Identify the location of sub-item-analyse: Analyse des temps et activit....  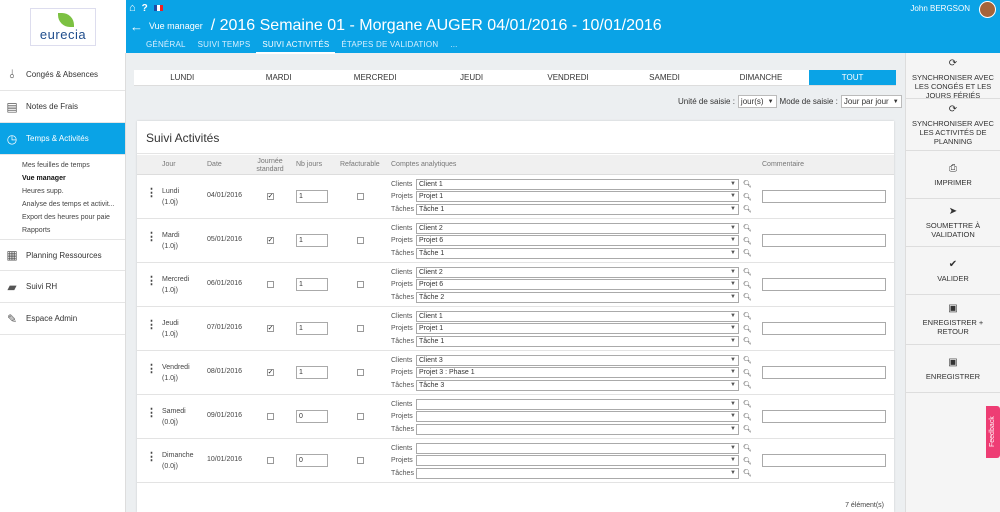
(62, 204).